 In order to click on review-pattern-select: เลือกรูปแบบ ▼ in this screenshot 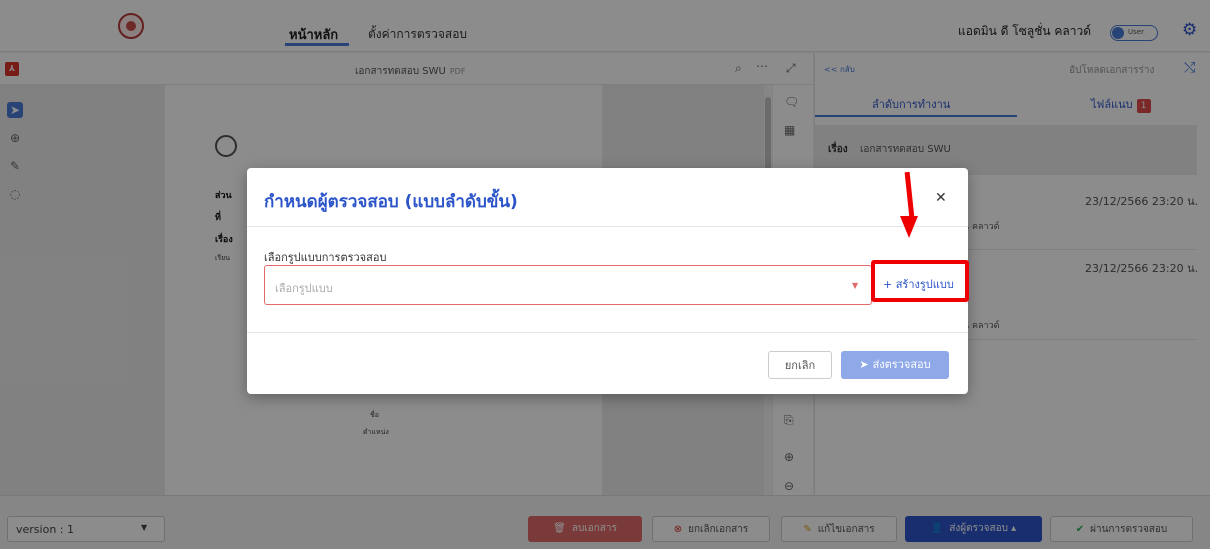, I will do `click(568, 285)`.